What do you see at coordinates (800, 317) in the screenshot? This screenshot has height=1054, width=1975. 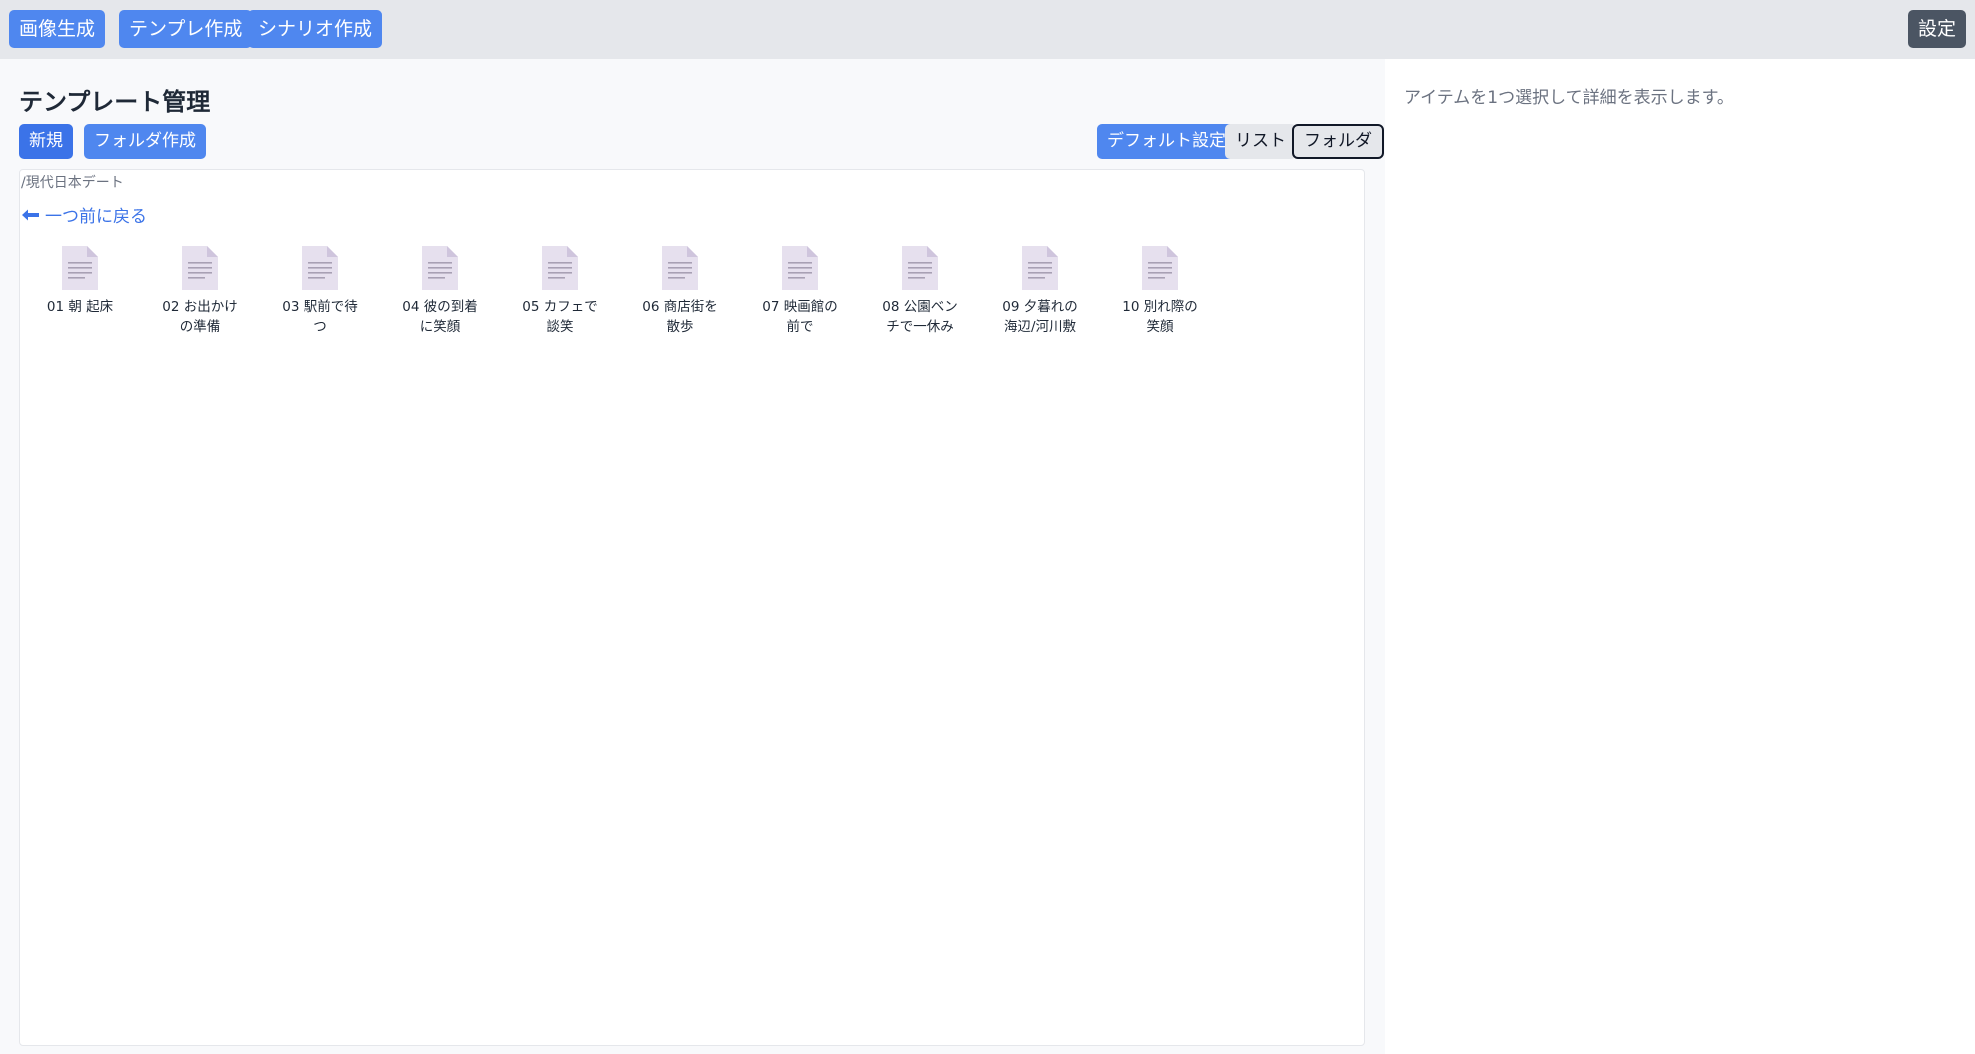 I see `file-name: 07 映画館の前で` at bounding box center [800, 317].